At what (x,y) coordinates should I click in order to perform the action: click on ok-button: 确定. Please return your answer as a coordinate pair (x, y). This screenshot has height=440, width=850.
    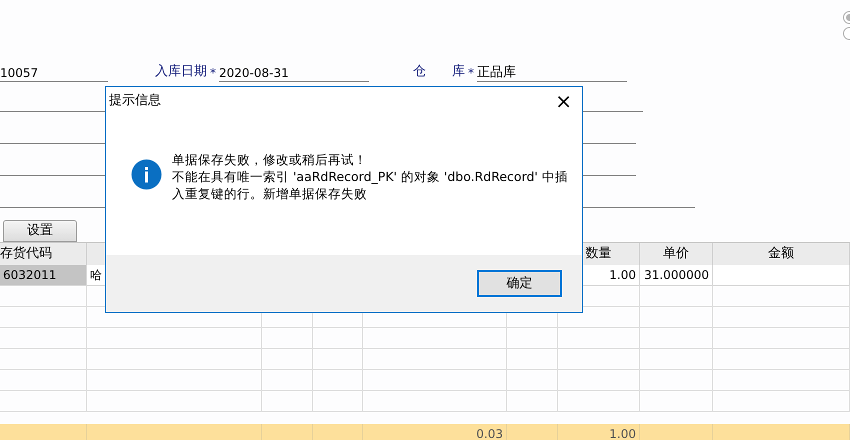
    Looking at the image, I should click on (519, 283).